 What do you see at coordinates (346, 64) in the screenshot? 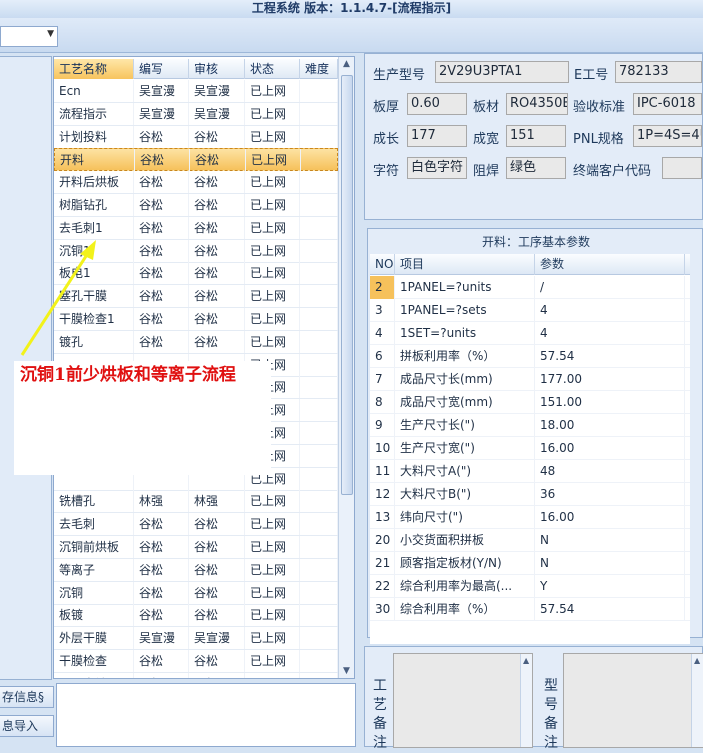
I see `scroll-up-icon: ▲` at bounding box center [346, 64].